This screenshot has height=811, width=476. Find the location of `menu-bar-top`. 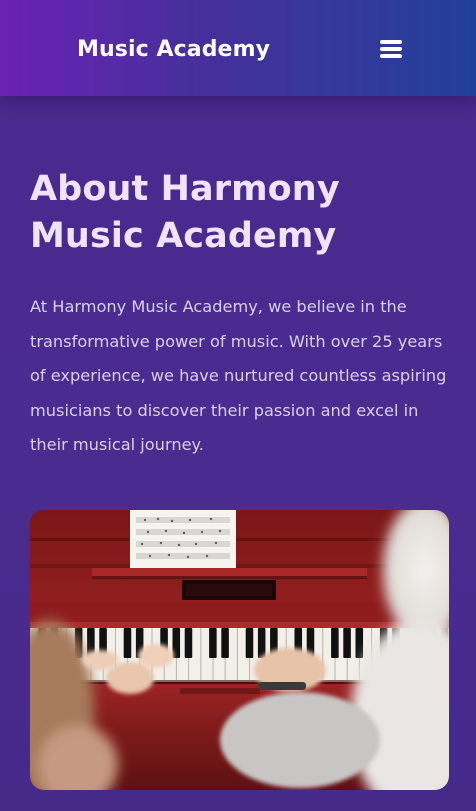

menu-bar-top is located at coordinates (391, 42).